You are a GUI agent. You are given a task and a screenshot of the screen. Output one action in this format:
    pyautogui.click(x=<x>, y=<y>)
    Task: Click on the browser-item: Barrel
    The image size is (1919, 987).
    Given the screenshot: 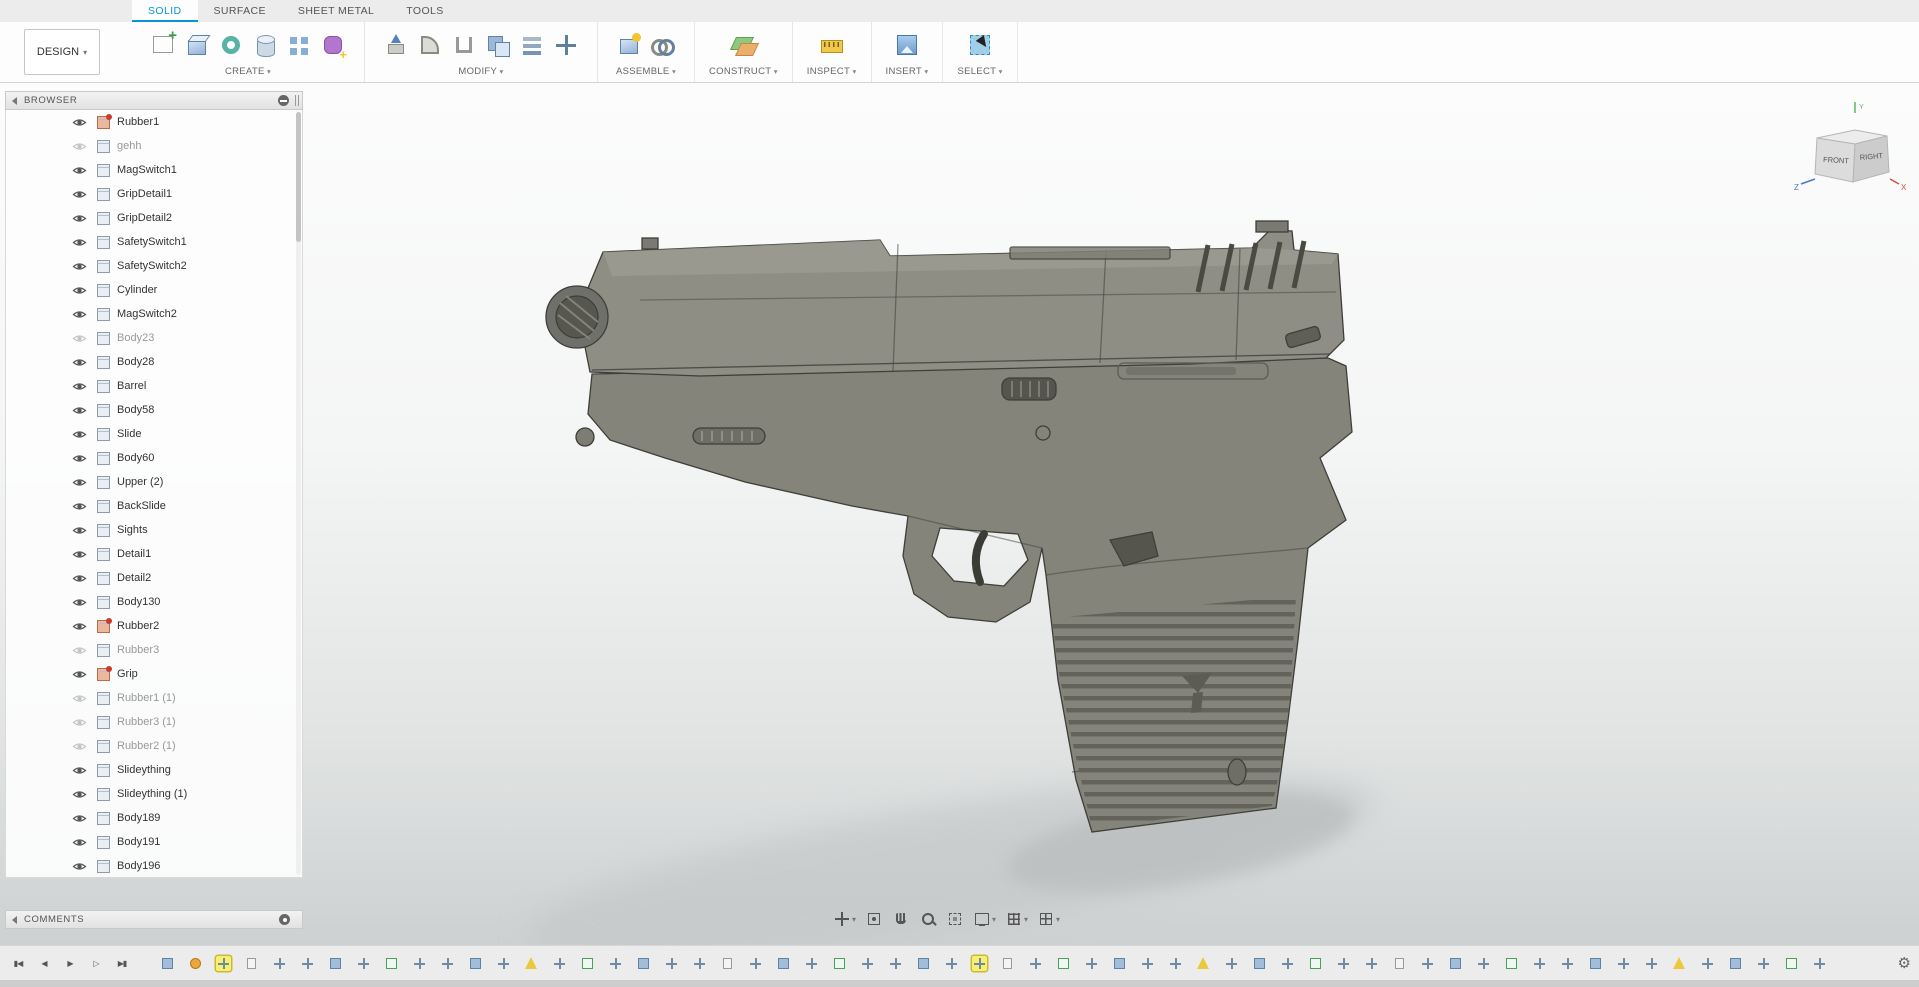 What is the action you would take?
    pyautogui.click(x=154, y=386)
    